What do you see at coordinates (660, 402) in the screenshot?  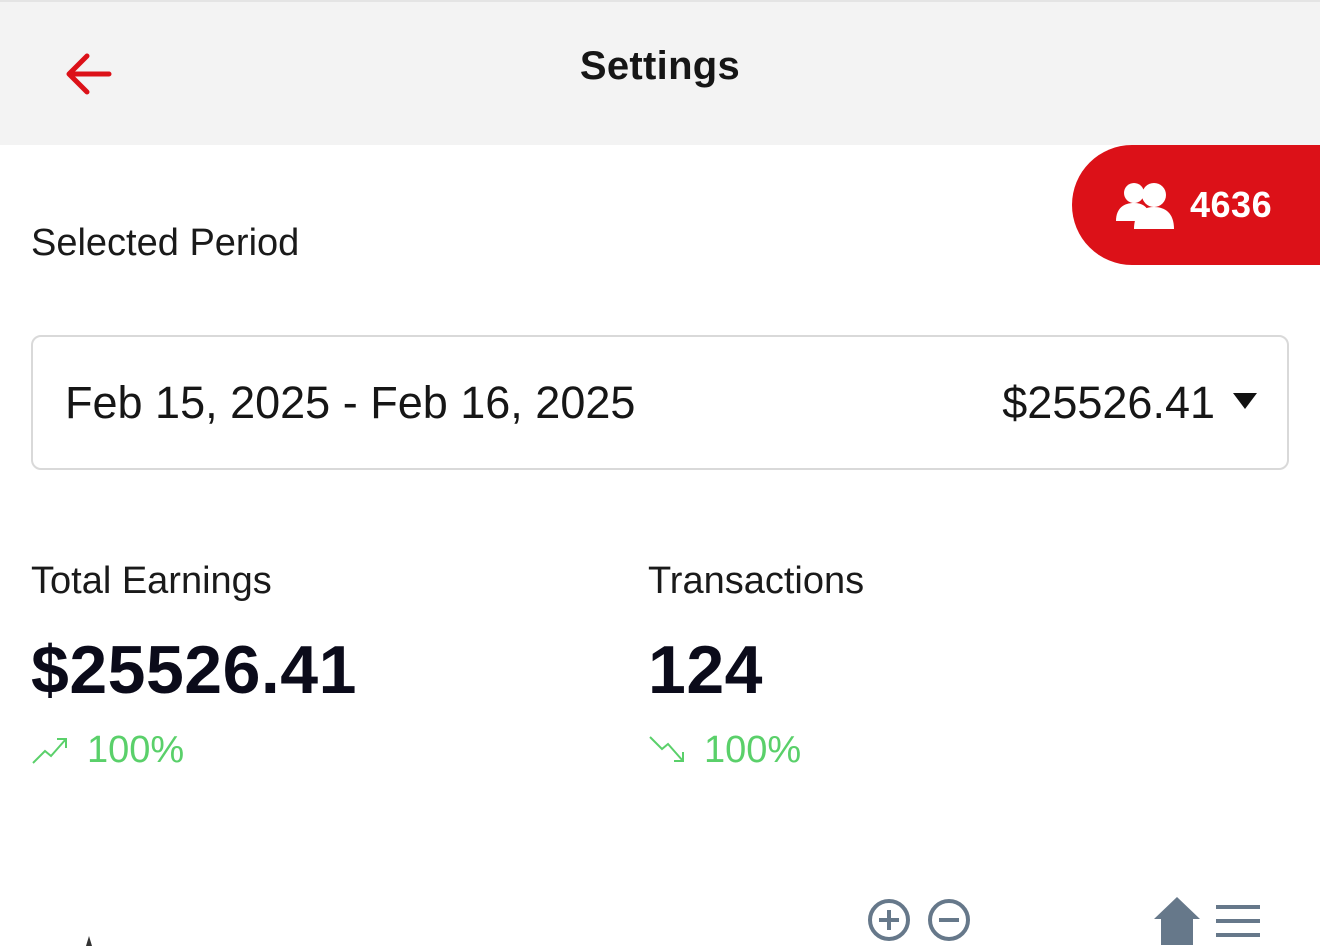 I see `period-dropdown: Feb 15, 2025 - Feb 16, 2025 $25526.41` at bounding box center [660, 402].